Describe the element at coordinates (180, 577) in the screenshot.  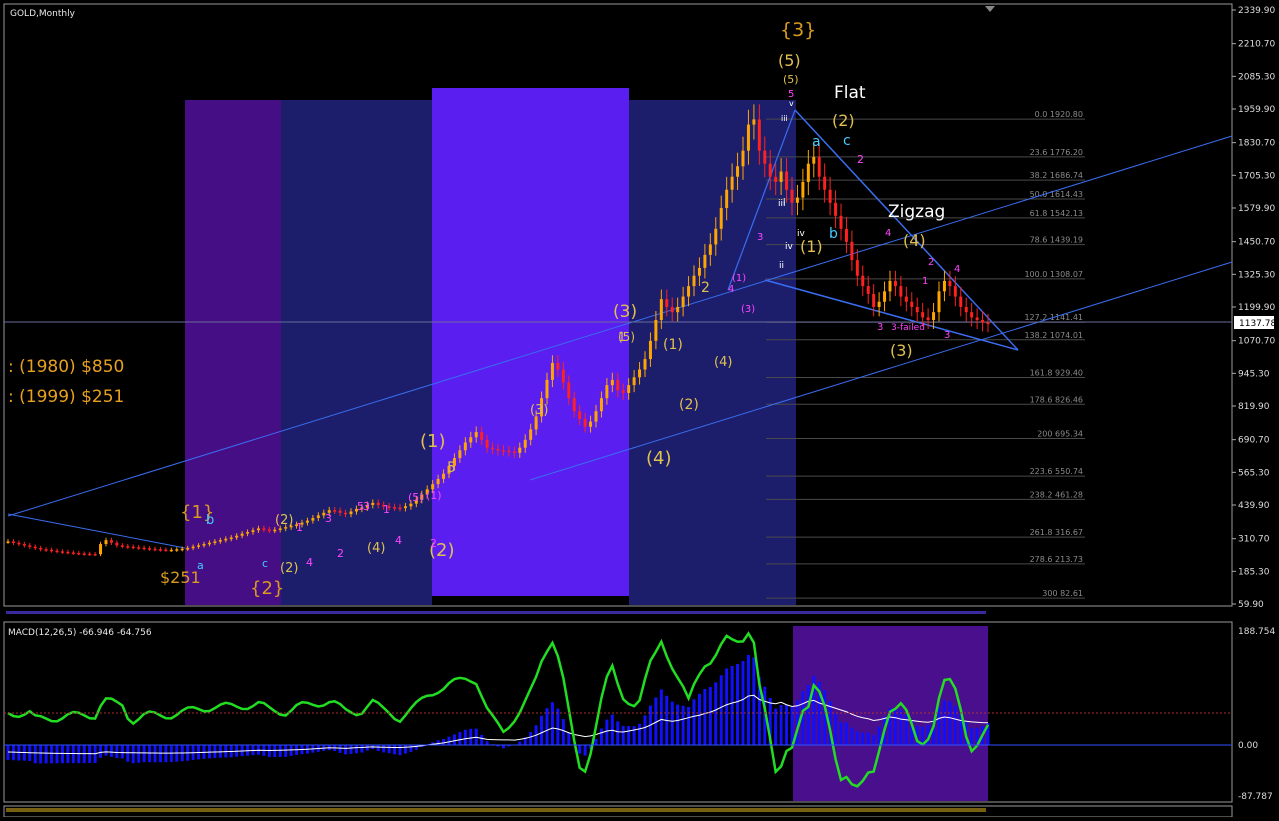
I see `wave-label: $251` at that location.